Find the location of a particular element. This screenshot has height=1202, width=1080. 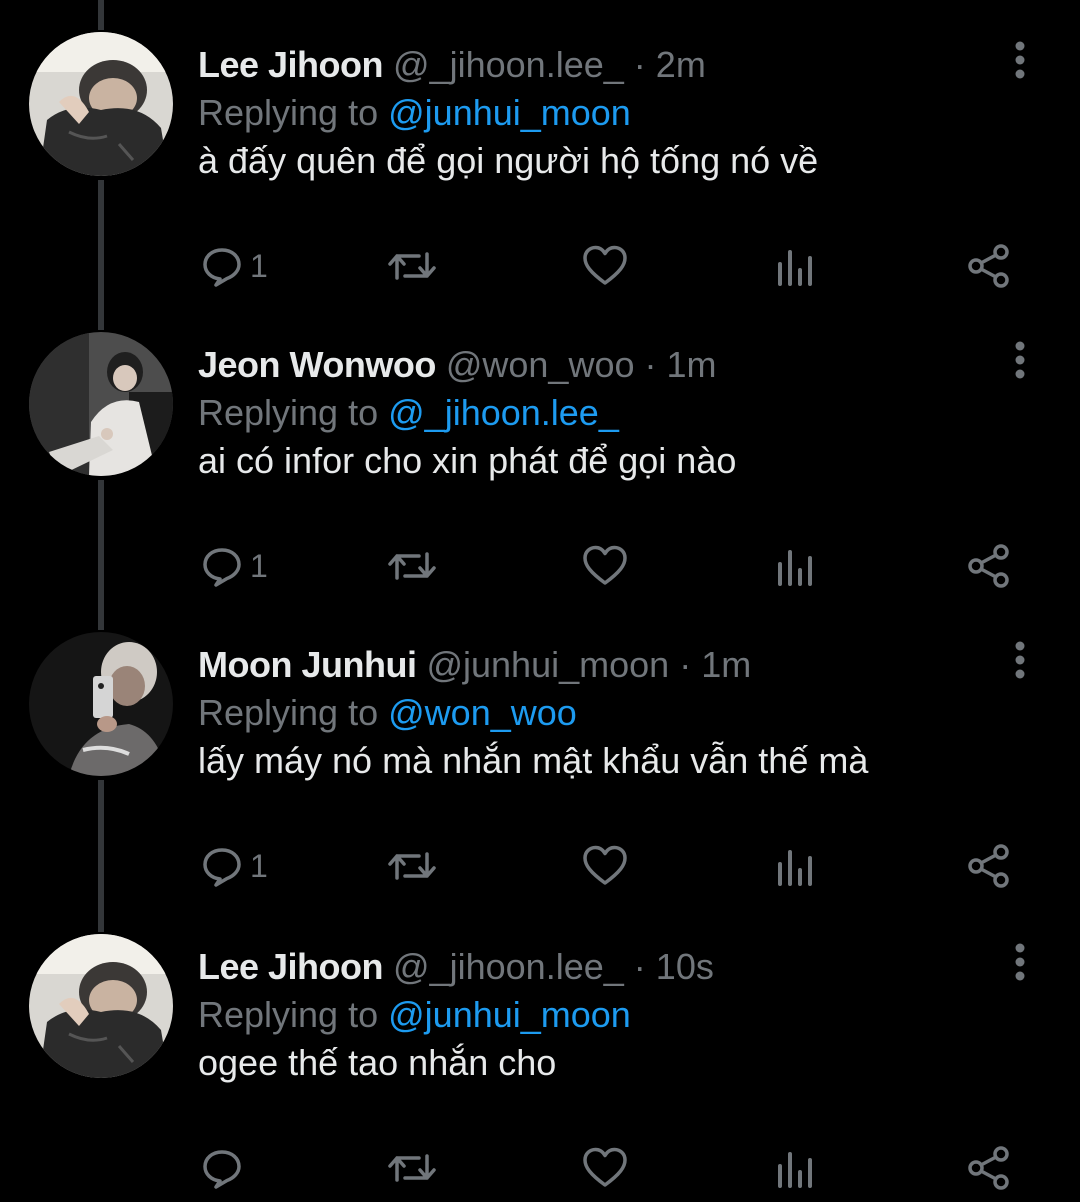

tweet-header: Moon Junhui @junhui_moon · 1m is located at coordinates (474, 665).